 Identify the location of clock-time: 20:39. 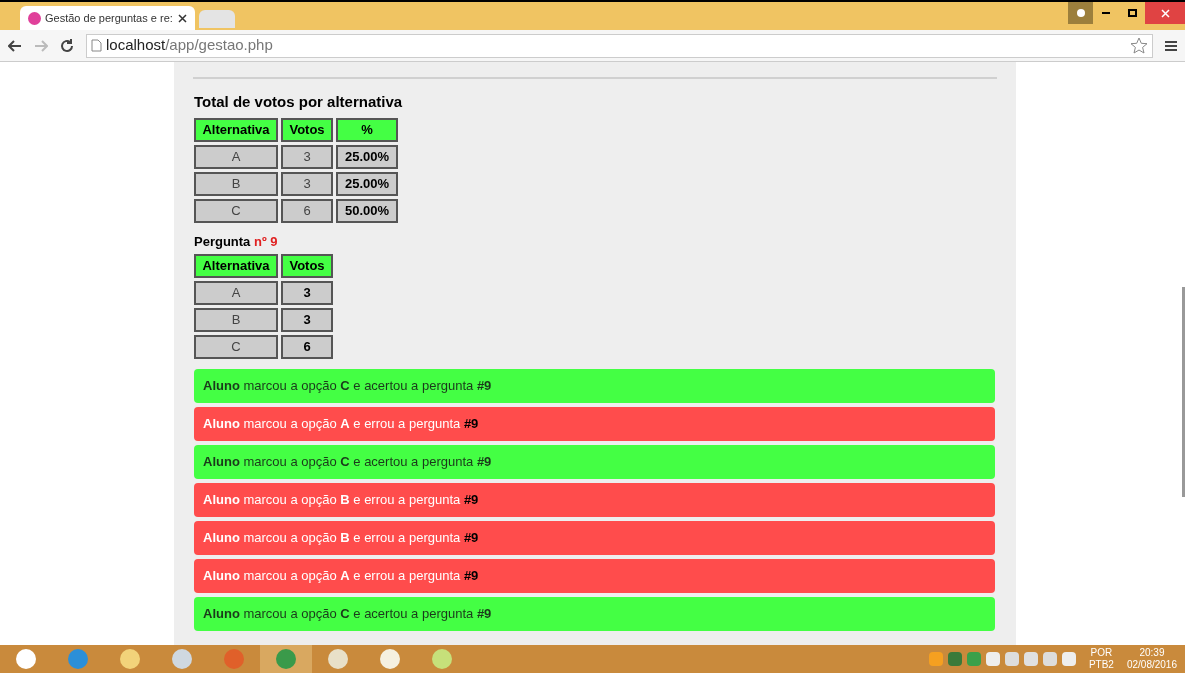
(1152, 653).